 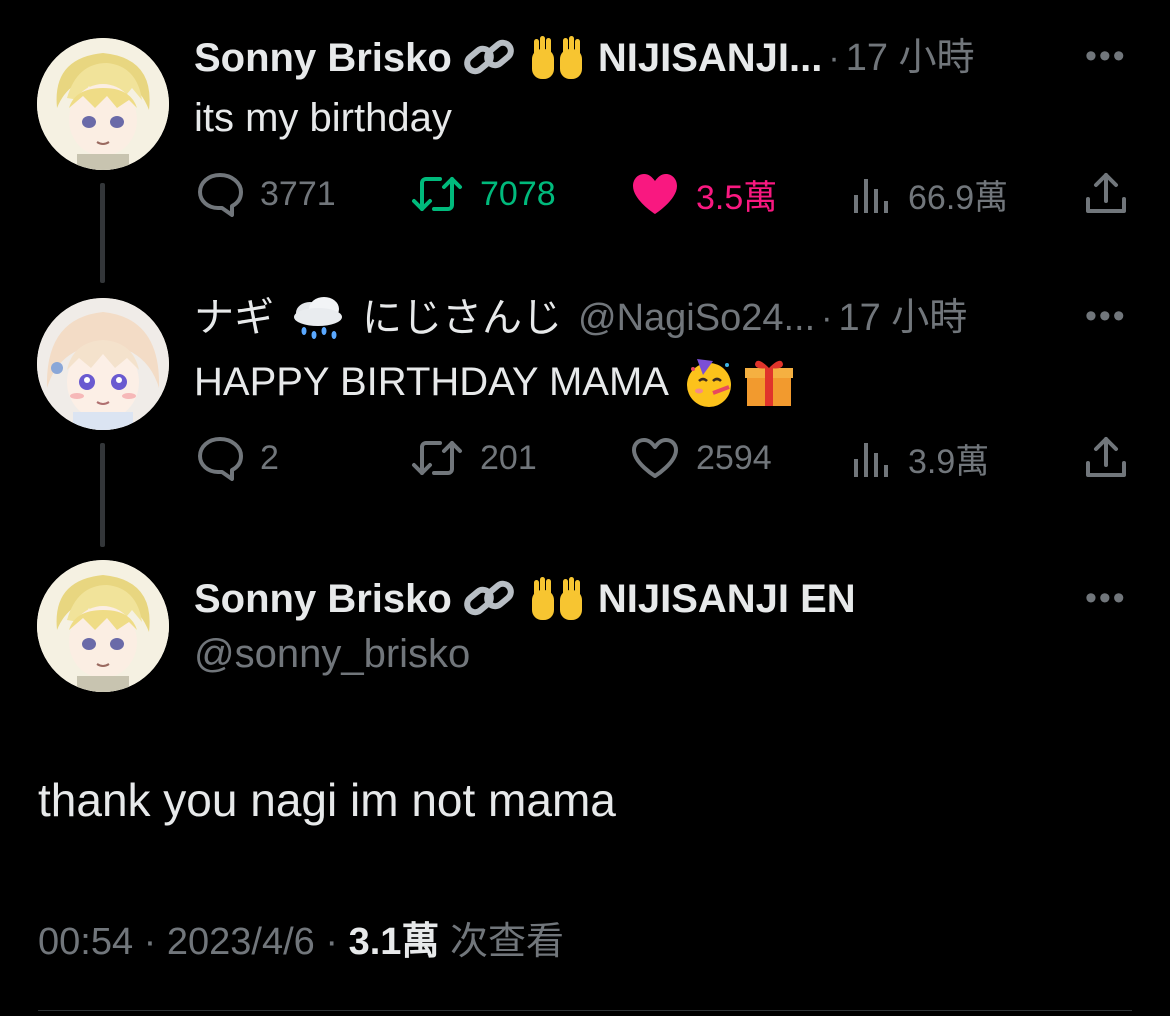 I want to click on retweet-button: 7078, so click(x=483, y=194).